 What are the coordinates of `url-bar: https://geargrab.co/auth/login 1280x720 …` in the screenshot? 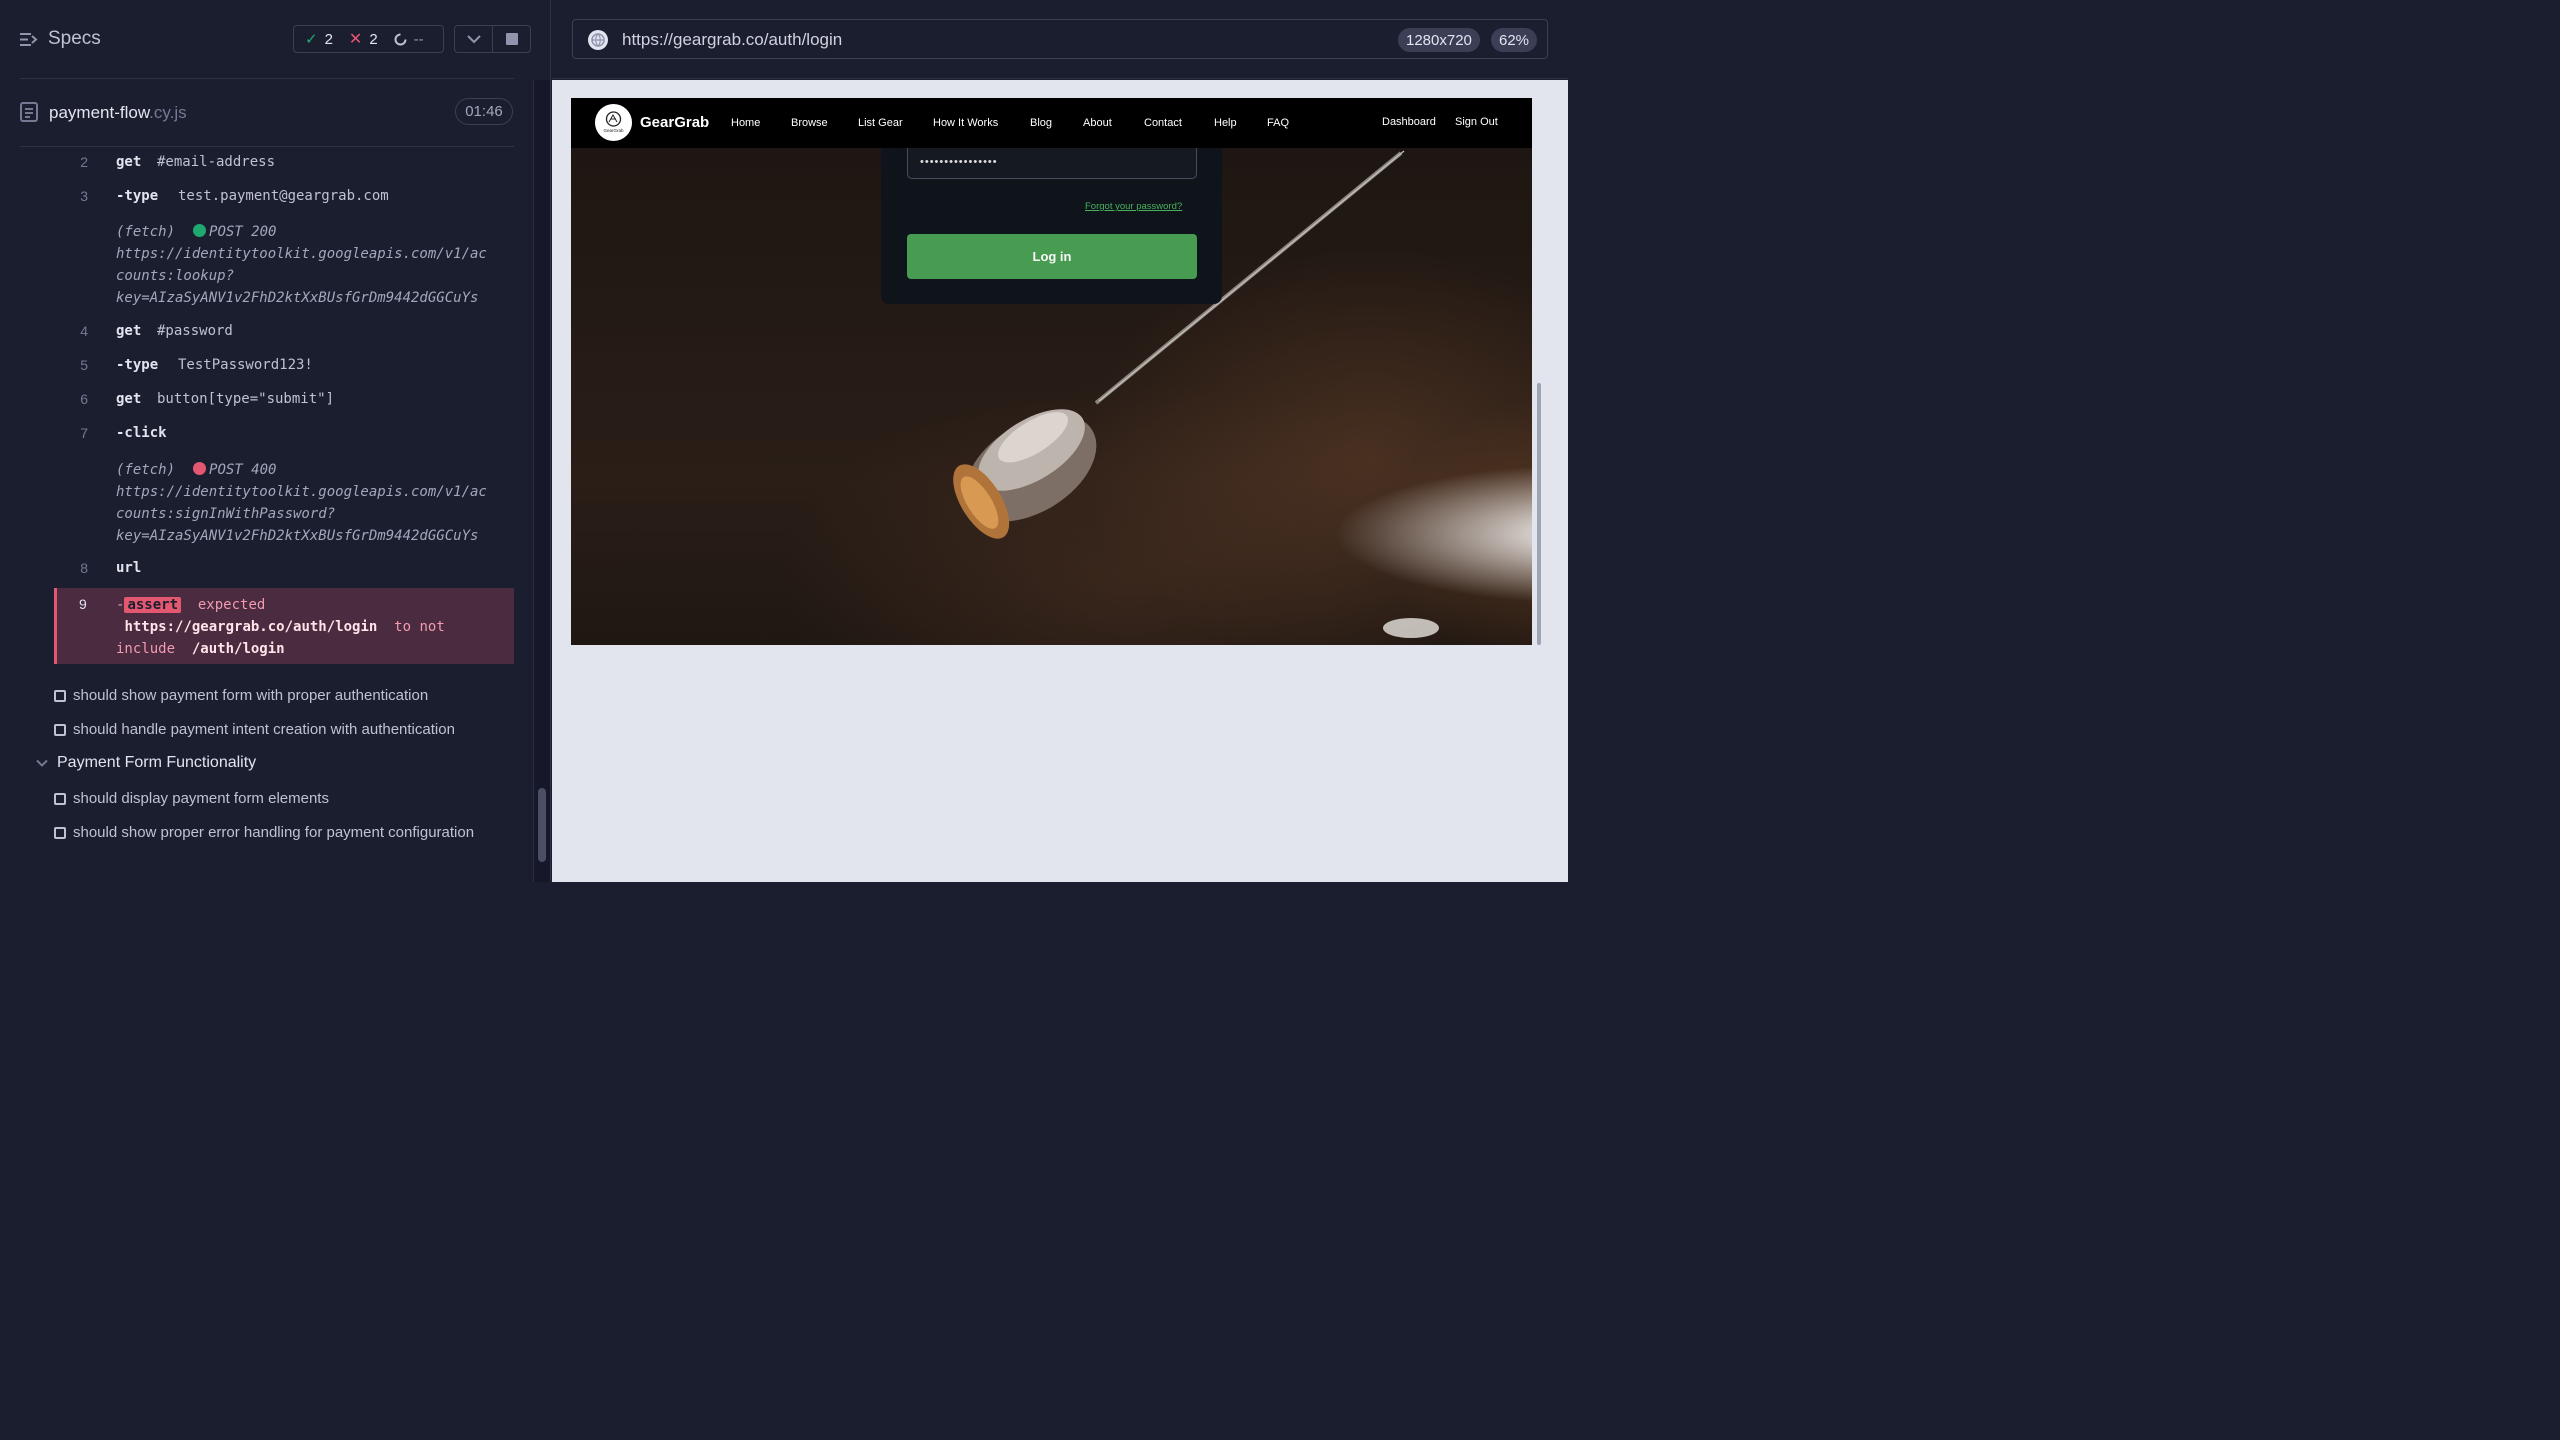 It's located at (1060, 39).